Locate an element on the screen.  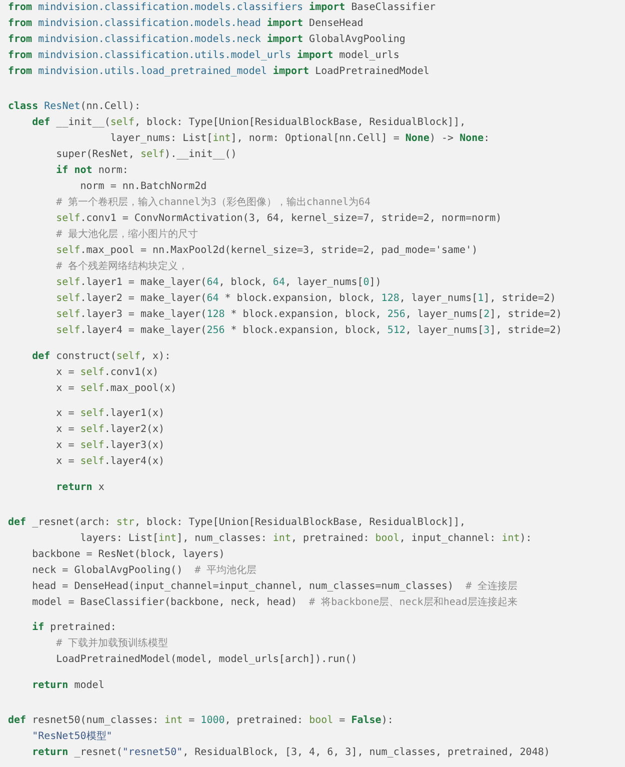
code-line: from mindvision.utils.load_pretrained_model import LoadPretrainedModel is located at coordinates (219, 71).